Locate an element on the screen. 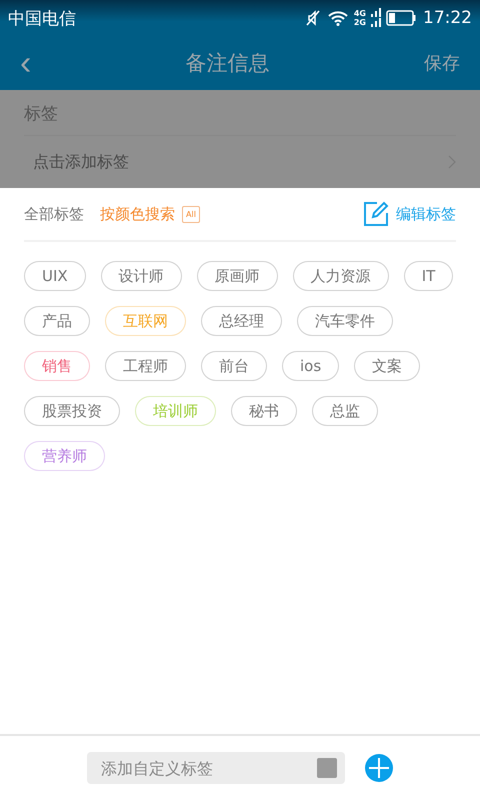 The height and width of the screenshot is (800, 480). tag-chip: 销售 is located at coordinates (57, 366).